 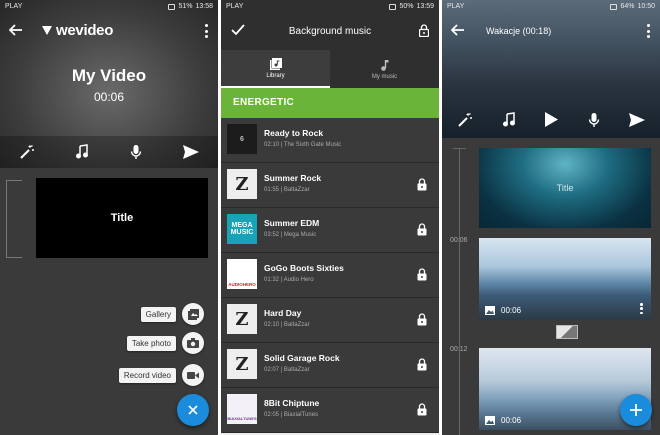 I want to click on album-art: AUDIOHERO, so click(x=242, y=274).